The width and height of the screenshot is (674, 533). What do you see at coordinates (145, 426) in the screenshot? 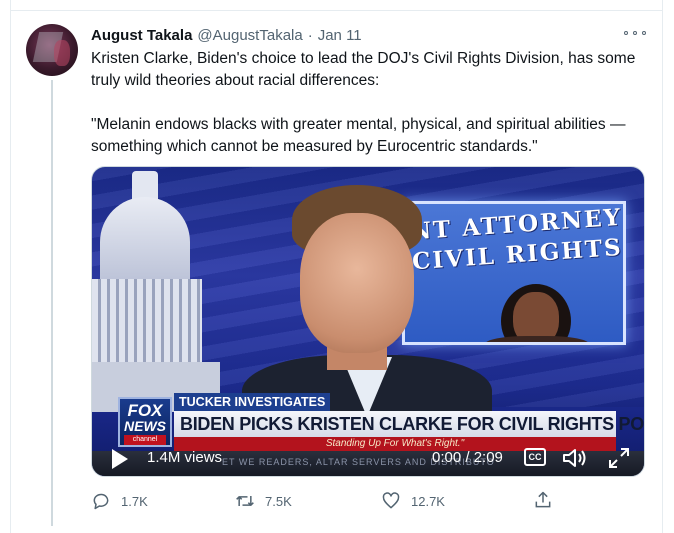
I see `logo-news: NEWS` at bounding box center [145, 426].